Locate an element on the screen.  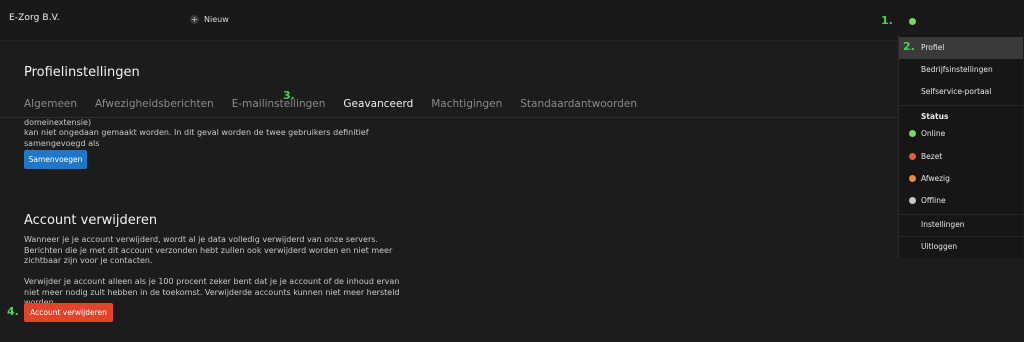
menu-item-label: Instellingen is located at coordinates (943, 224).